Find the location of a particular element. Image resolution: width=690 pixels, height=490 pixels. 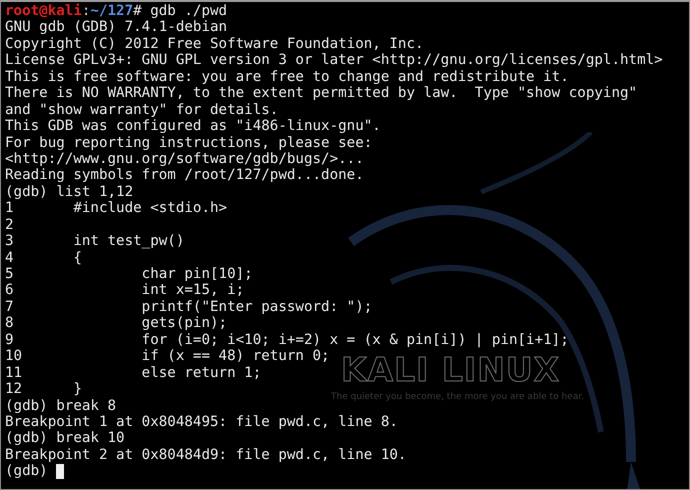

kali-logo-text: KALI LINUX is located at coordinates (450, 369).